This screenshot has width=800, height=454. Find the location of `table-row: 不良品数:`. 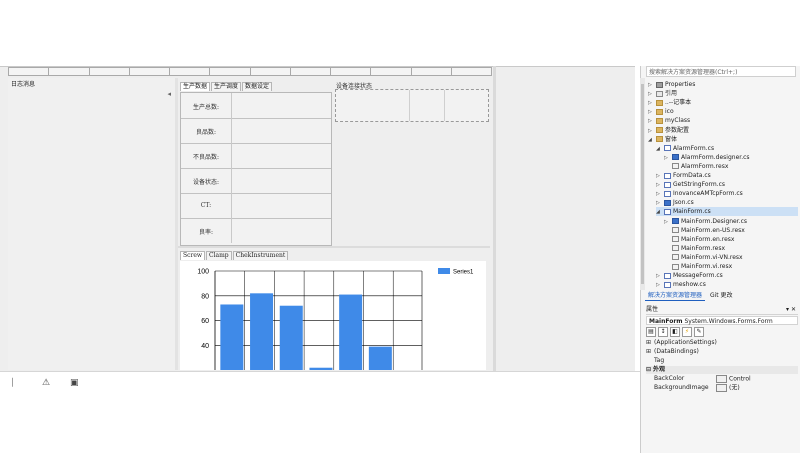

table-row: 不良品数: is located at coordinates (256, 156).